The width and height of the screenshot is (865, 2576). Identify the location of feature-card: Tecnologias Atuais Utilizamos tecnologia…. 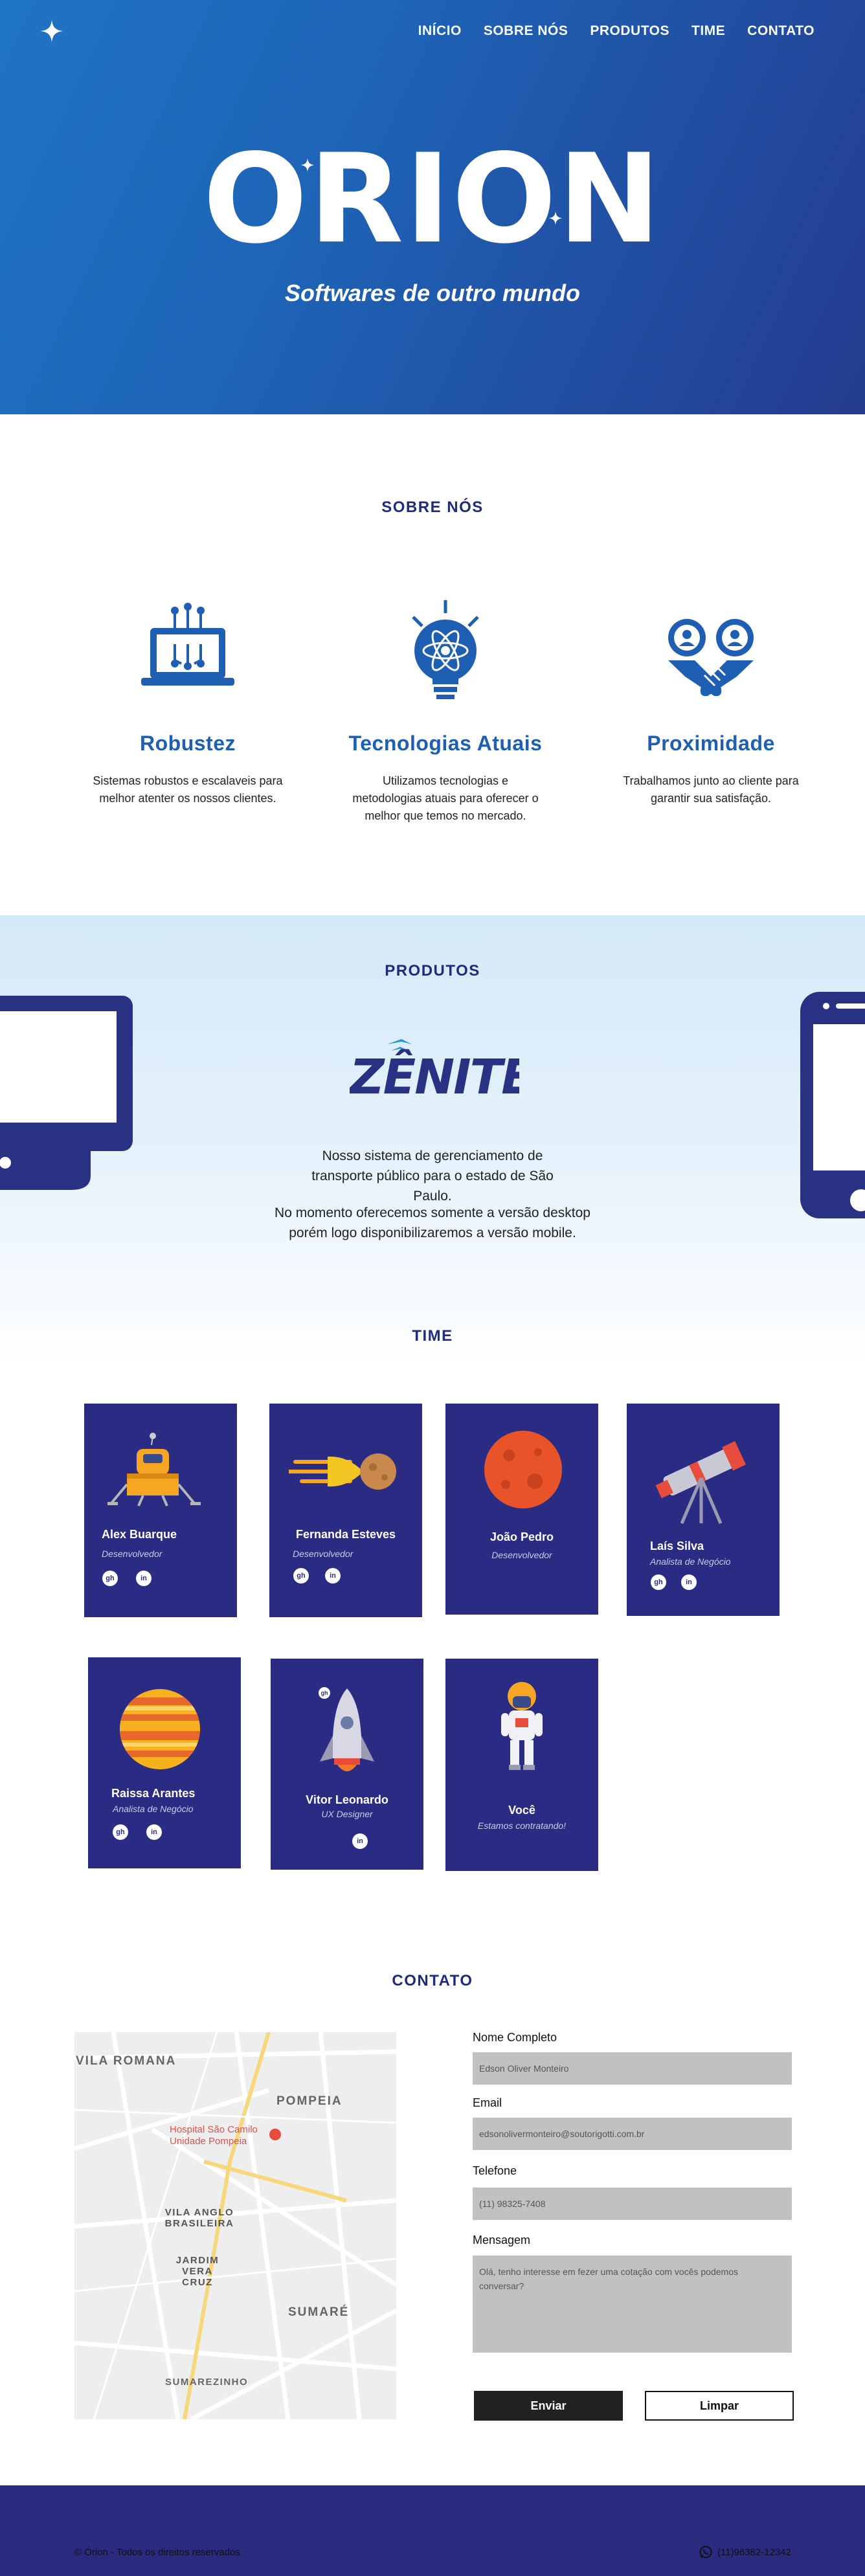
(445, 712).